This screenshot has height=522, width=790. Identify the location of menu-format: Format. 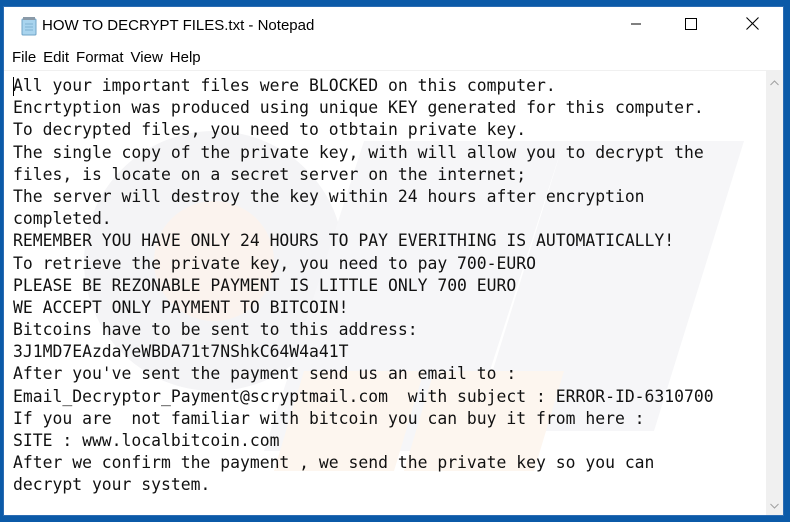
(102, 57).